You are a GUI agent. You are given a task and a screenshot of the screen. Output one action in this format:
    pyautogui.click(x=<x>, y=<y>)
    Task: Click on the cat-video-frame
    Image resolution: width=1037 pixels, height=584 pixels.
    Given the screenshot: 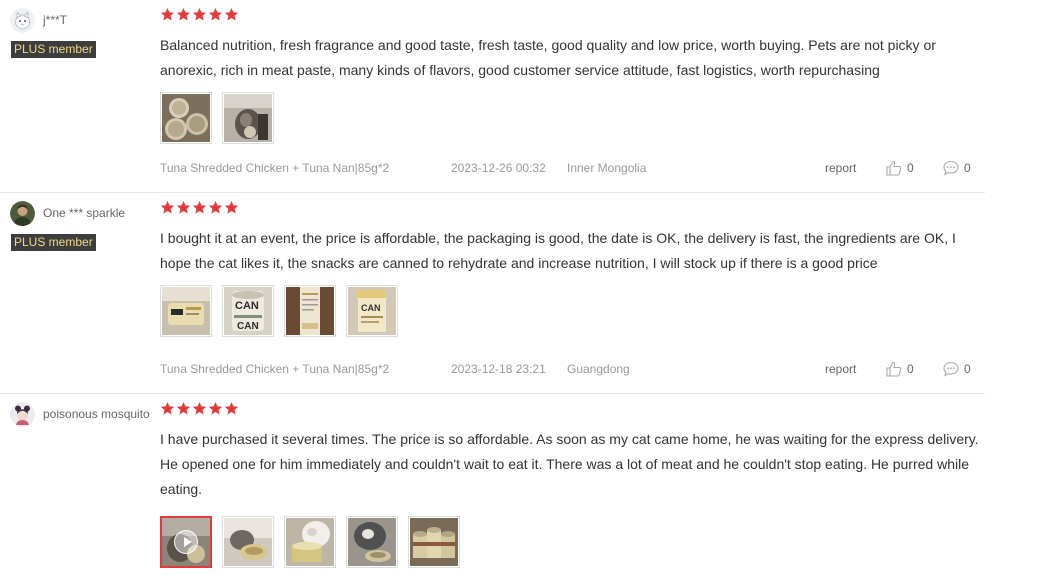 What is the action you would take?
    pyautogui.click(x=186, y=542)
    